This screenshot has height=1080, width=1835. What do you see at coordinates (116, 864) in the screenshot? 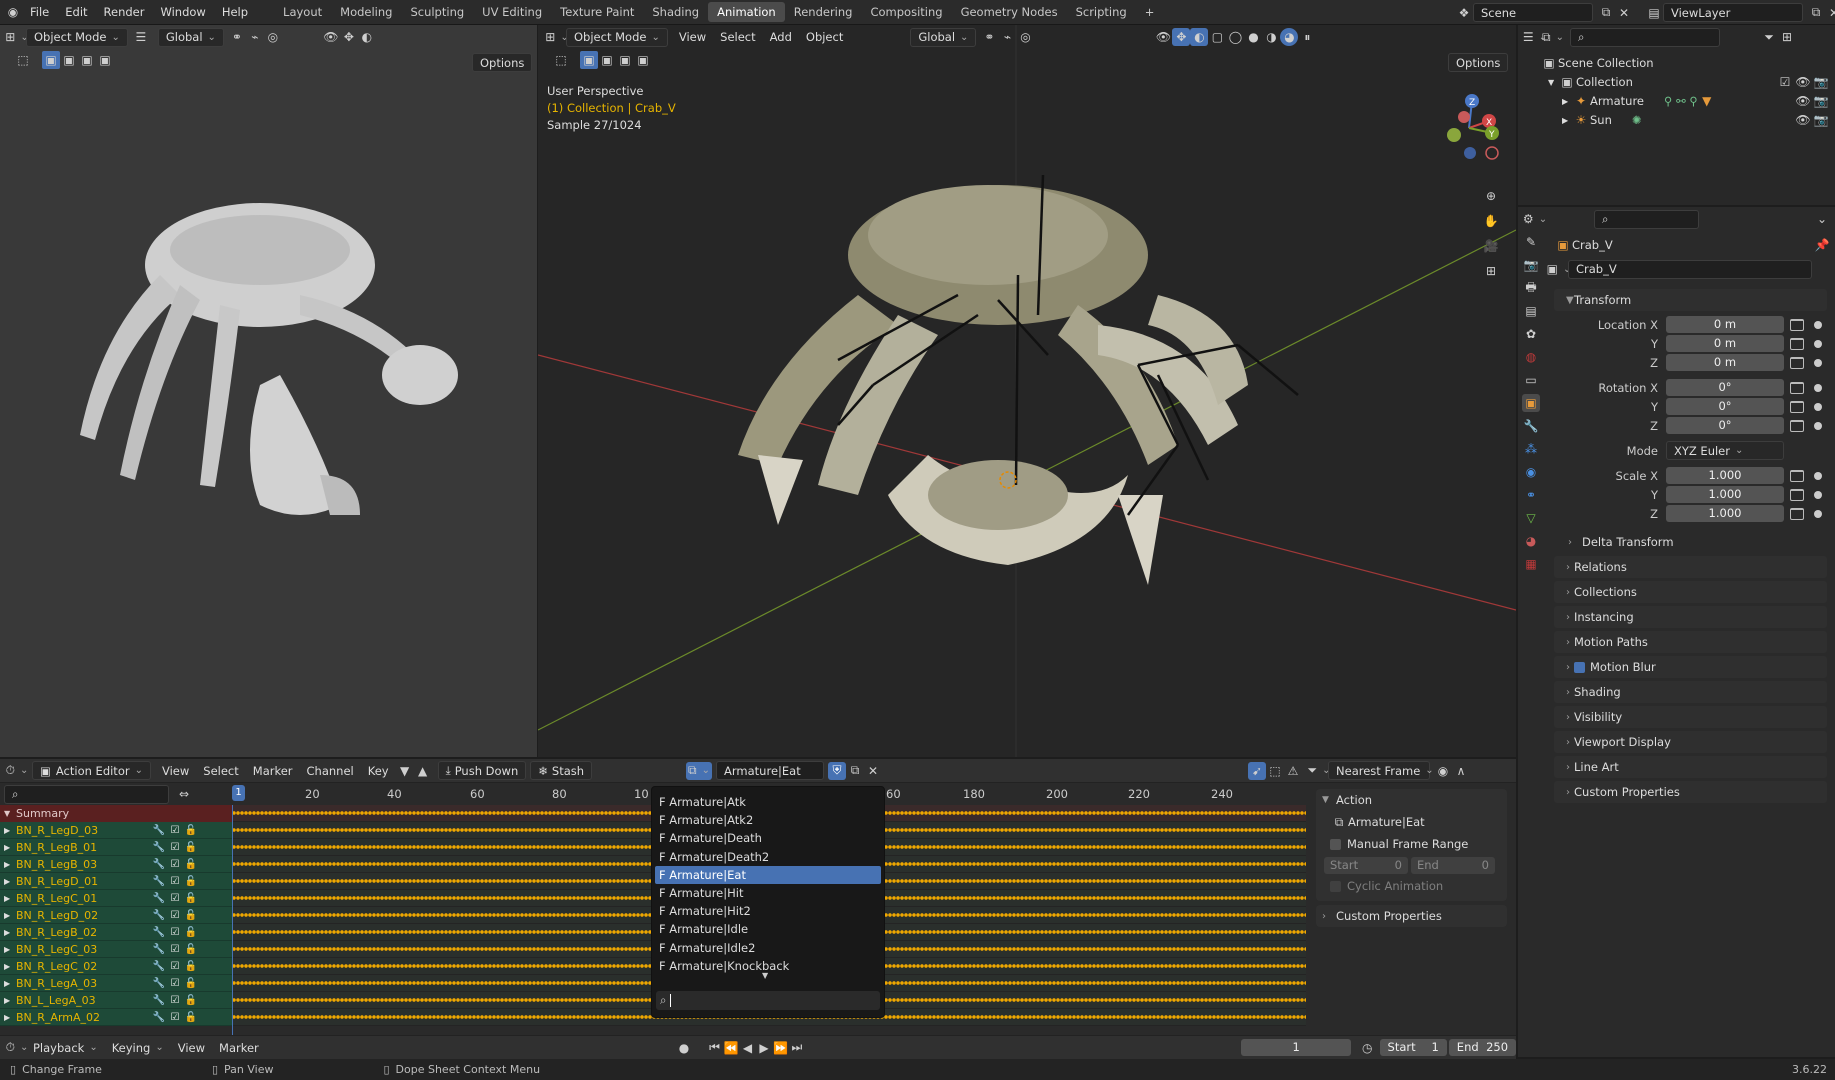
I see `channel-row: ▶ BN_R_LegB_03 🔧 ☑ 🔓` at bounding box center [116, 864].